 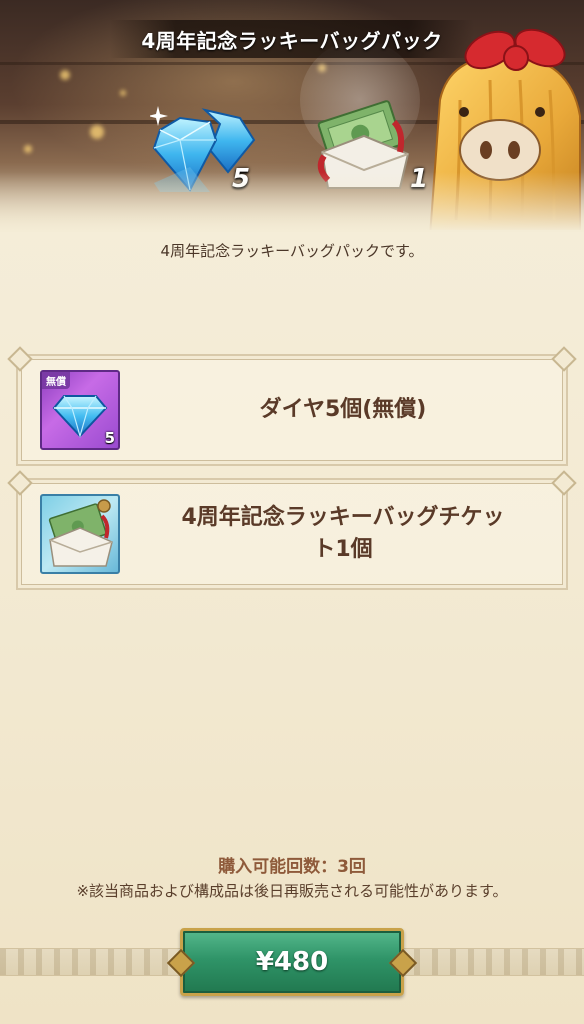 What do you see at coordinates (343, 534) in the screenshot?
I see `item-label: 4周年記念ラッキーバッグチケッ ト1個` at bounding box center [343, 534].